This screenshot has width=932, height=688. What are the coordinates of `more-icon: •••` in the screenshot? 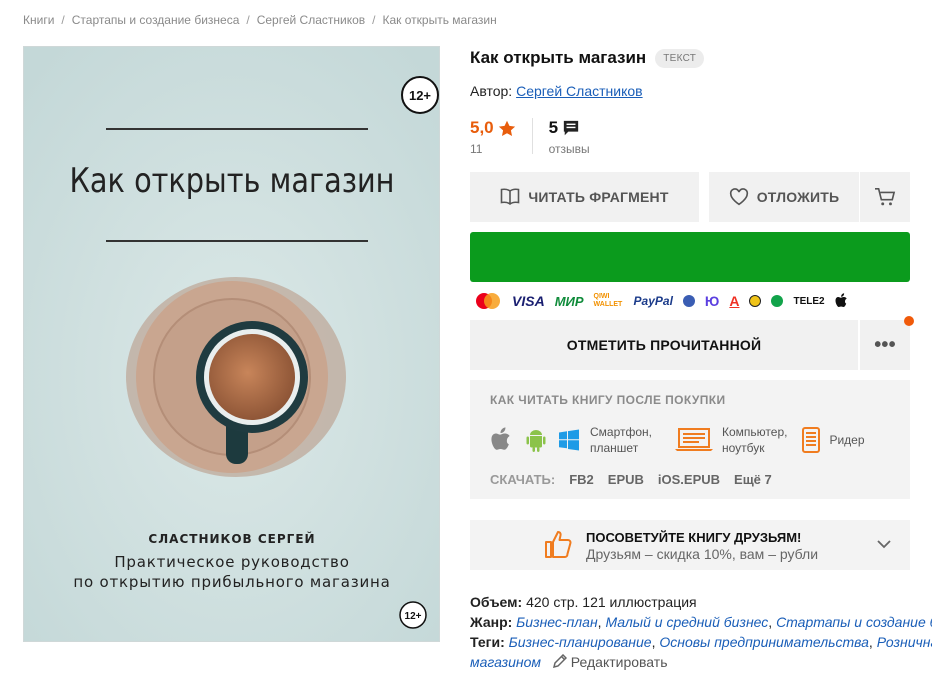 It's located at (885, 344).